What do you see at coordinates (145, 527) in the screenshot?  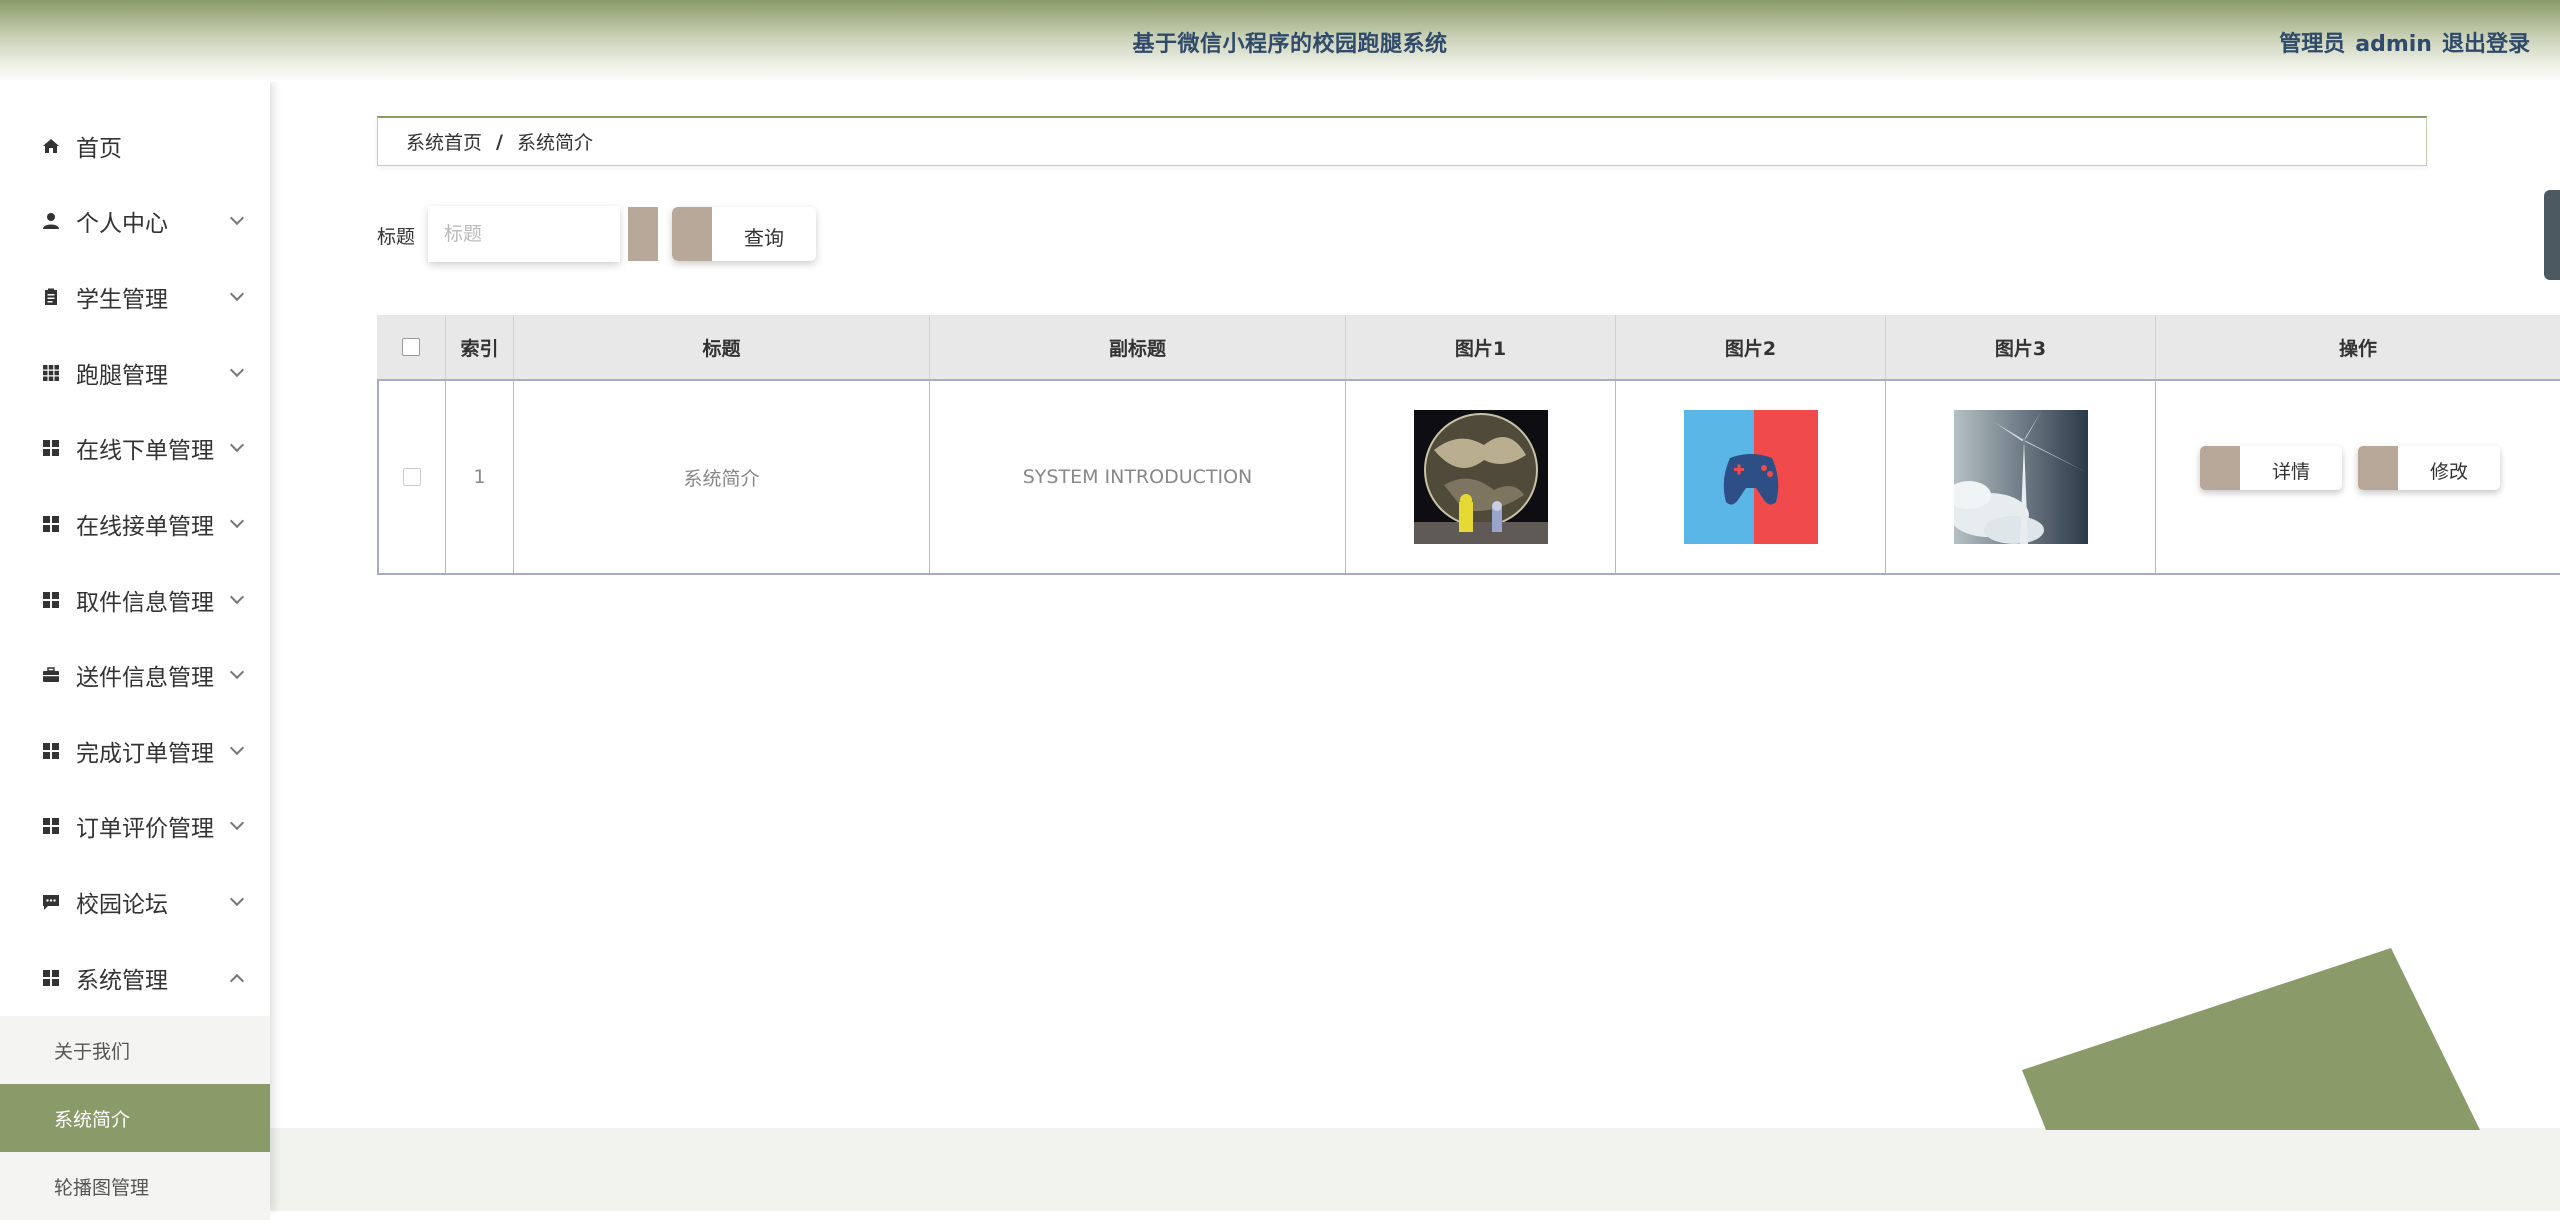 I see `sidebar-item-label: 在线接单管理` at bounding box center [145, 527].